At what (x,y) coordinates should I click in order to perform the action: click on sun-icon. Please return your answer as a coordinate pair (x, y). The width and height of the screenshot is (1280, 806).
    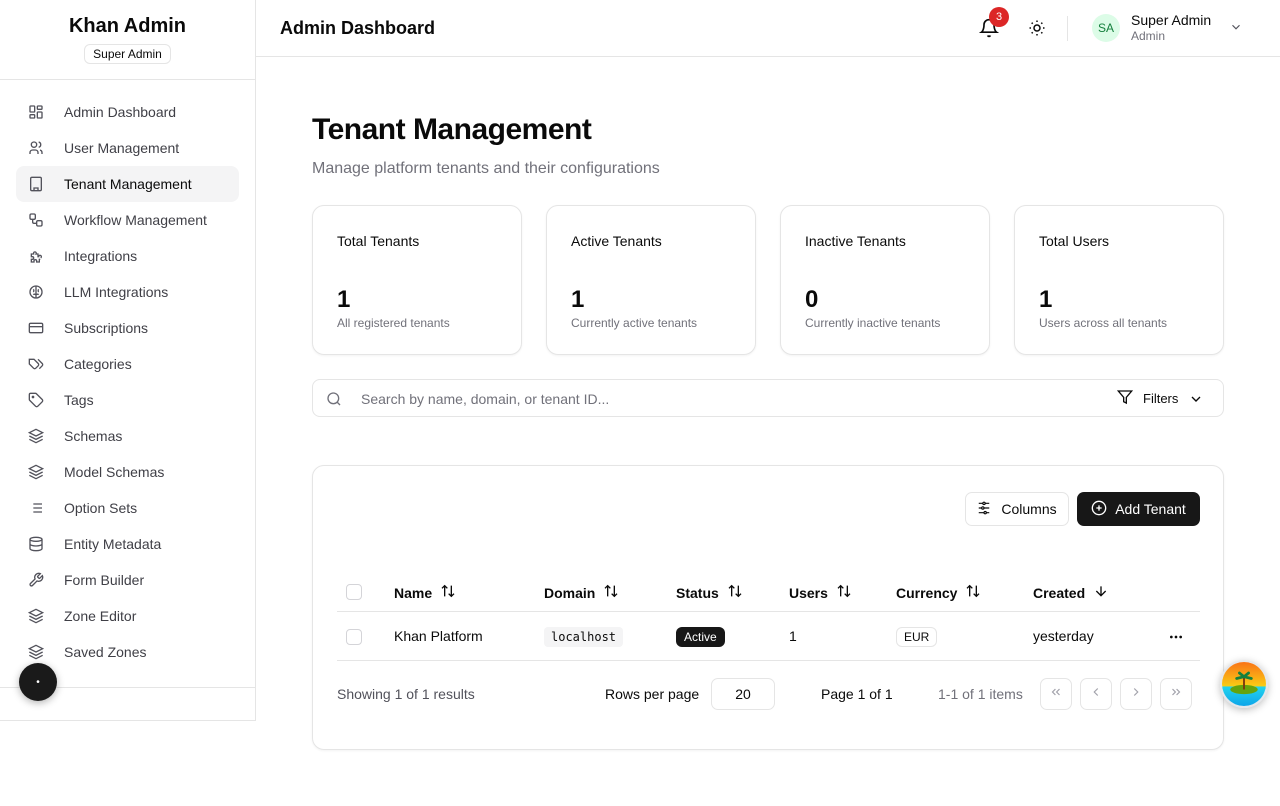
    Looking at the image, I should click on (1037, 28).